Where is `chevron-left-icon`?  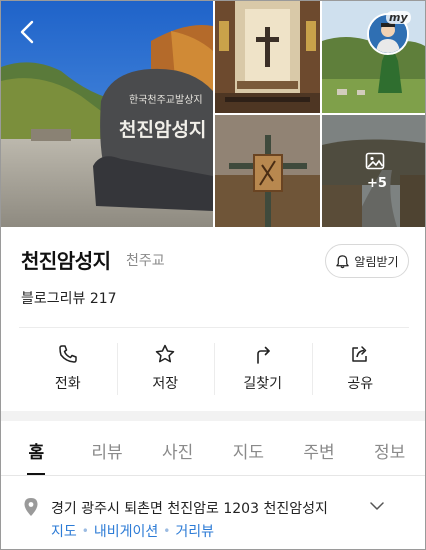
chevron-left-icon is located at coordinates (27, 32).